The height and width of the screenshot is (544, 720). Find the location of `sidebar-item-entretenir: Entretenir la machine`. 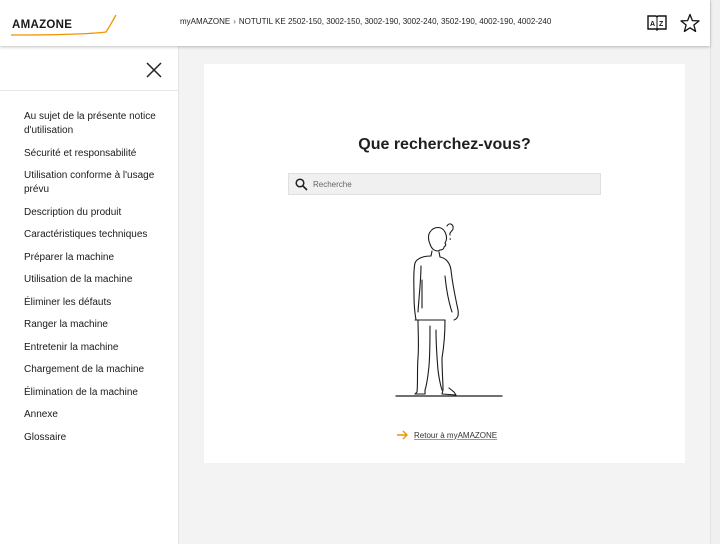

sidebar-item-entretenir: Entretenir la machine is located at coordinates (89, 348).